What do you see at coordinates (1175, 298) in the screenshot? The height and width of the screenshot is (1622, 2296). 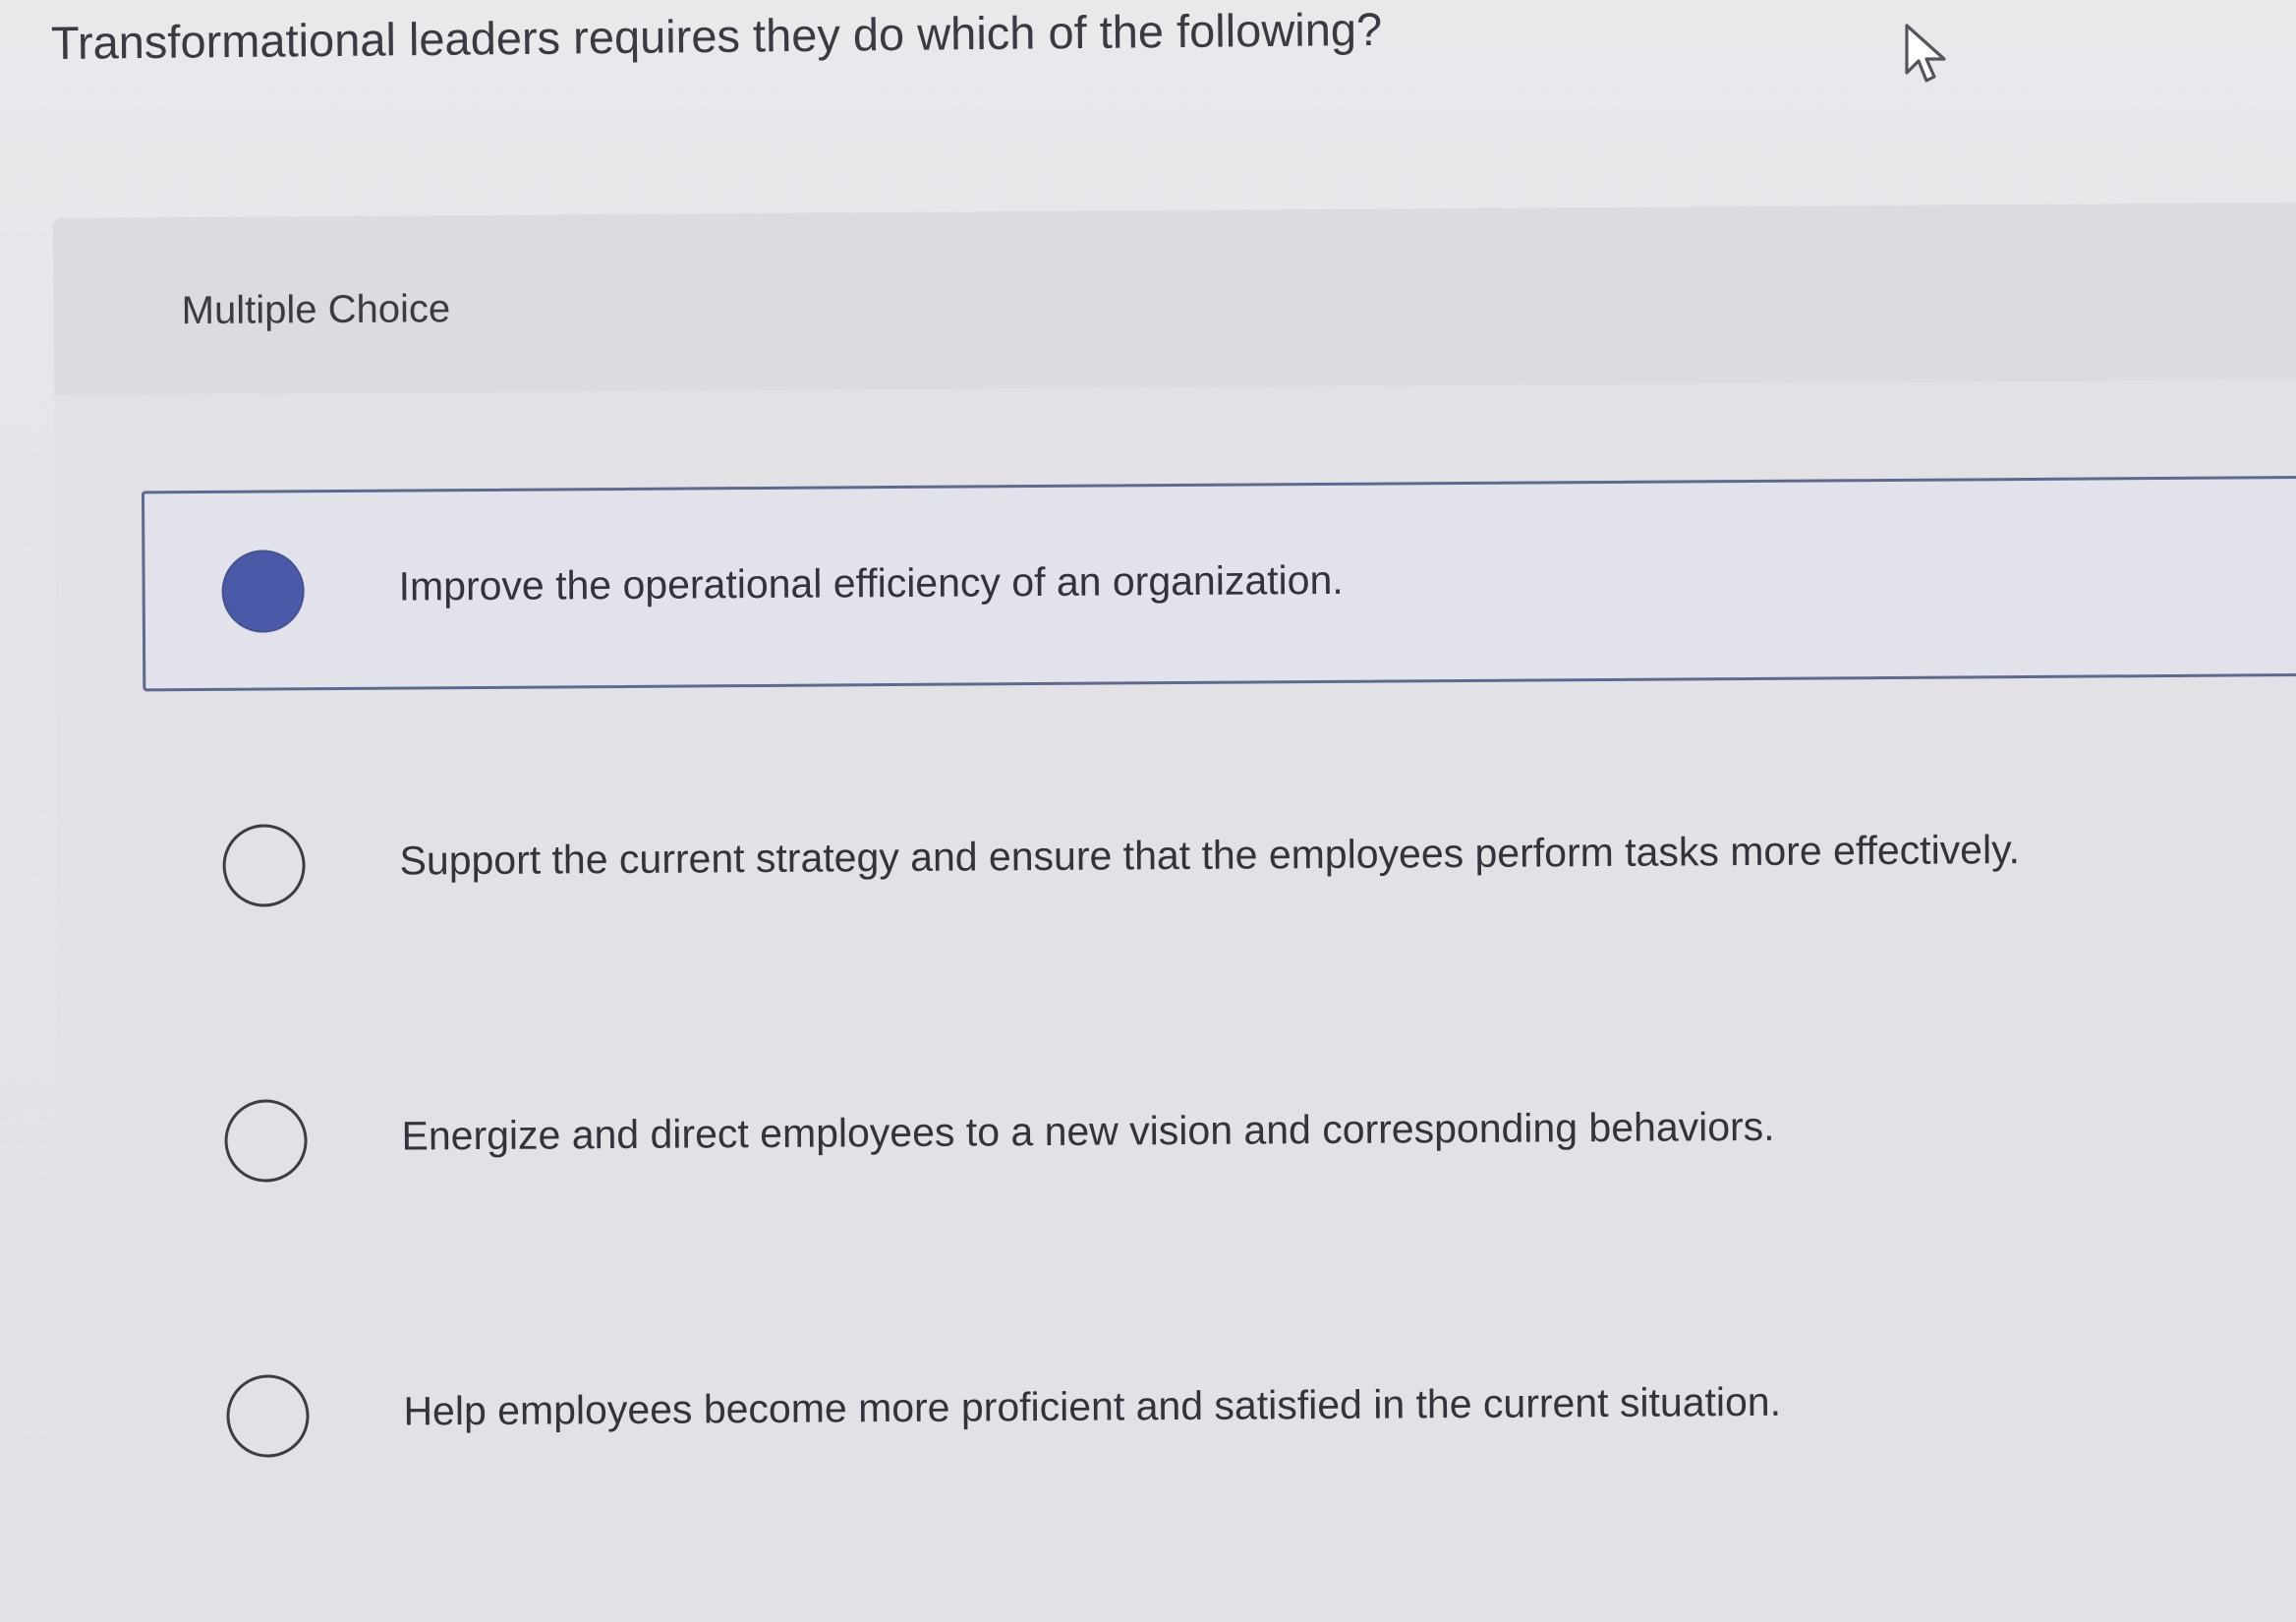 I see `panel-header: Multiple Choice` at bounding box center [1175, 298].